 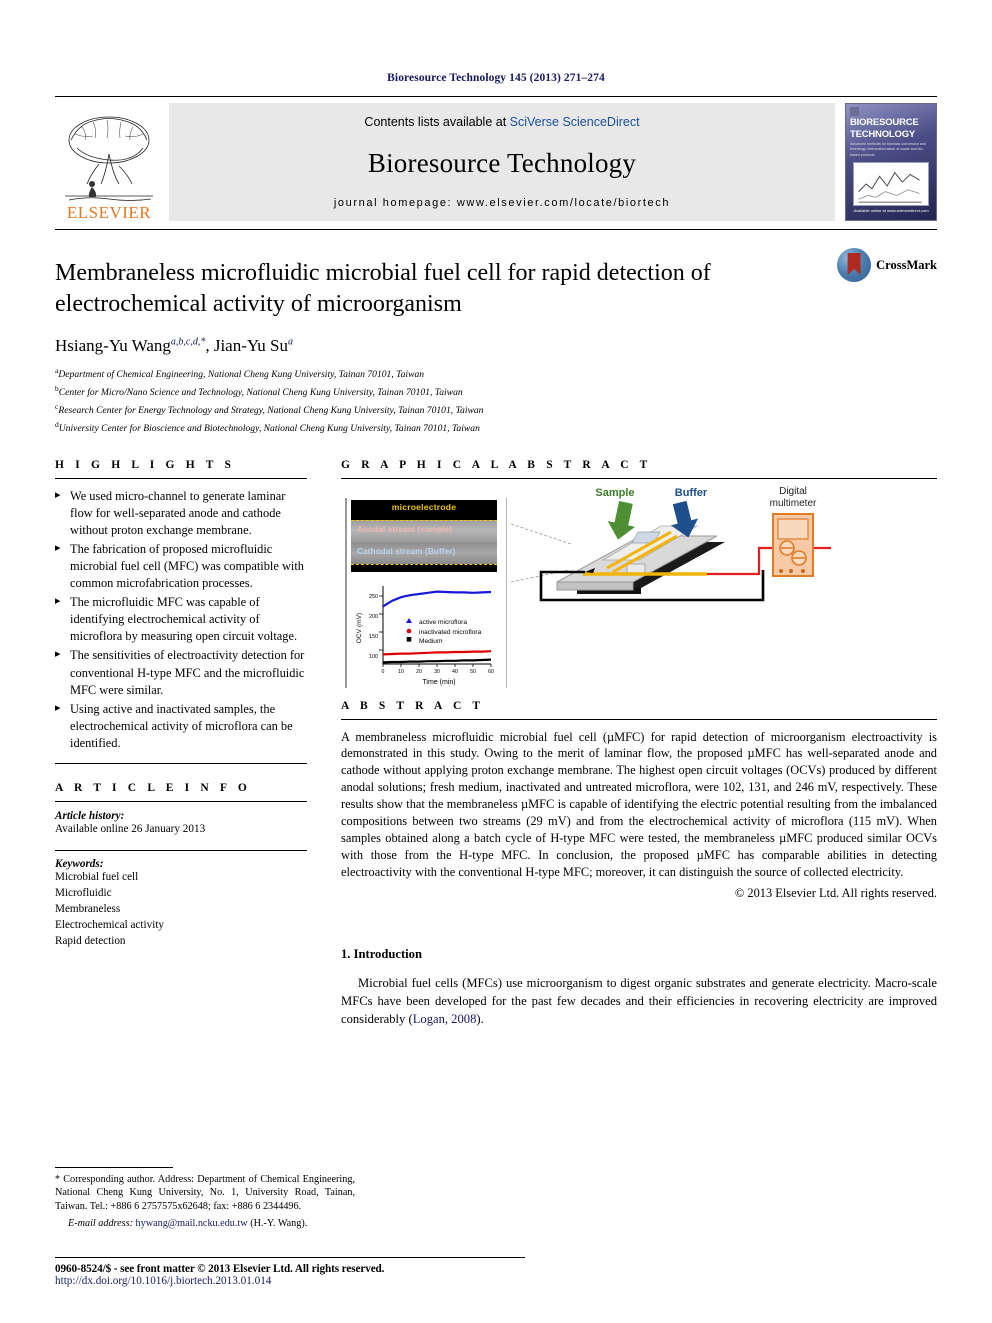 I want to click on svg-text: 60, so click(x=491, y=672).